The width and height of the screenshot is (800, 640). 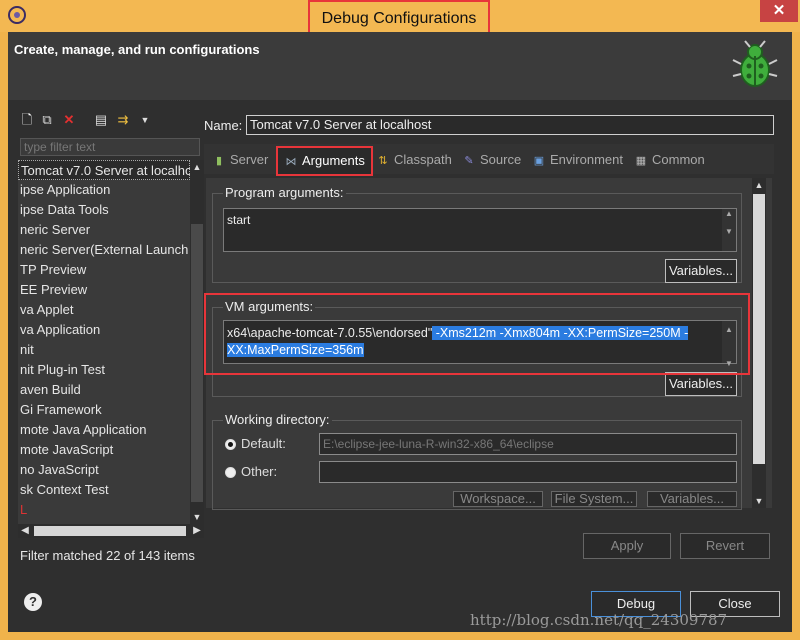 What do you see at coordinates (104, 410) in the screenshot?
I see `tree-item: Gi Framework` at bounding box center [104, 410].